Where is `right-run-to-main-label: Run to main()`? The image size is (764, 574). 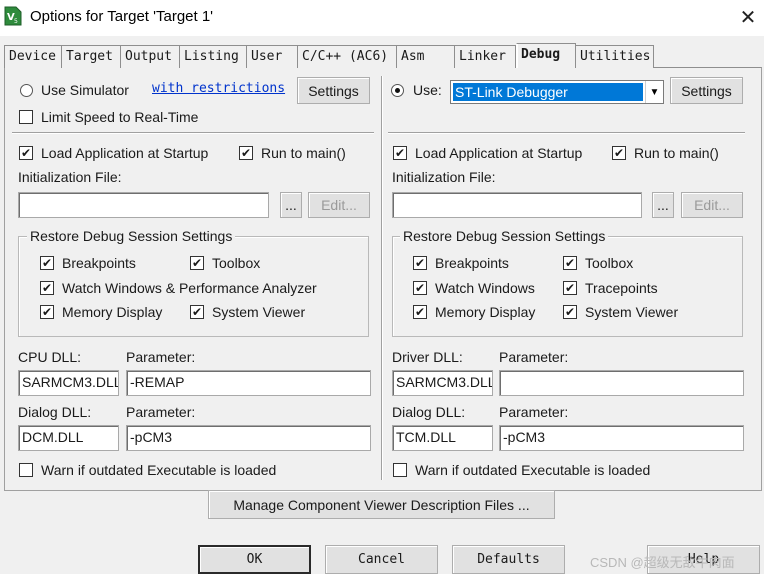 right-run-to-main-label: Run to main() is located at coordinates (676, 153).